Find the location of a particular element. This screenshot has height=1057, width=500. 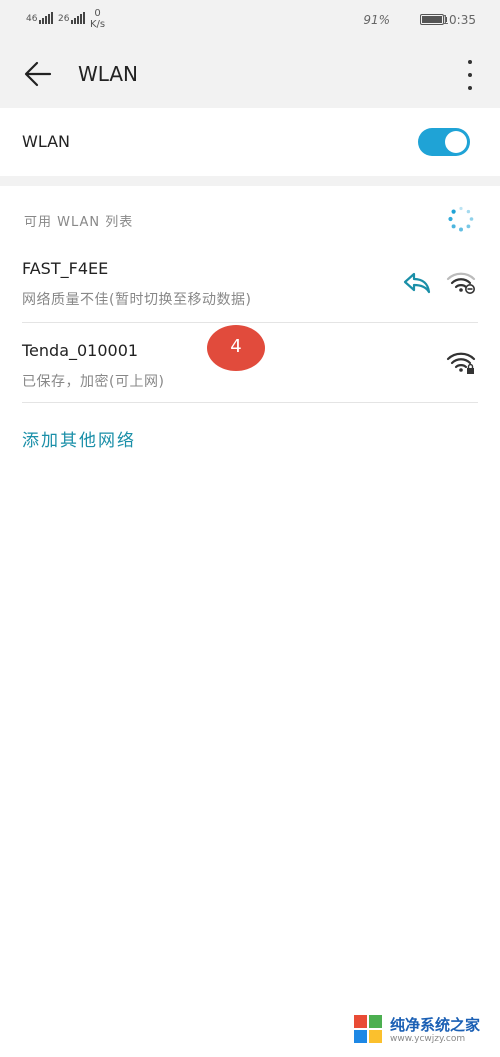

wifi-weak-icon is located at coordinates (461, 283).